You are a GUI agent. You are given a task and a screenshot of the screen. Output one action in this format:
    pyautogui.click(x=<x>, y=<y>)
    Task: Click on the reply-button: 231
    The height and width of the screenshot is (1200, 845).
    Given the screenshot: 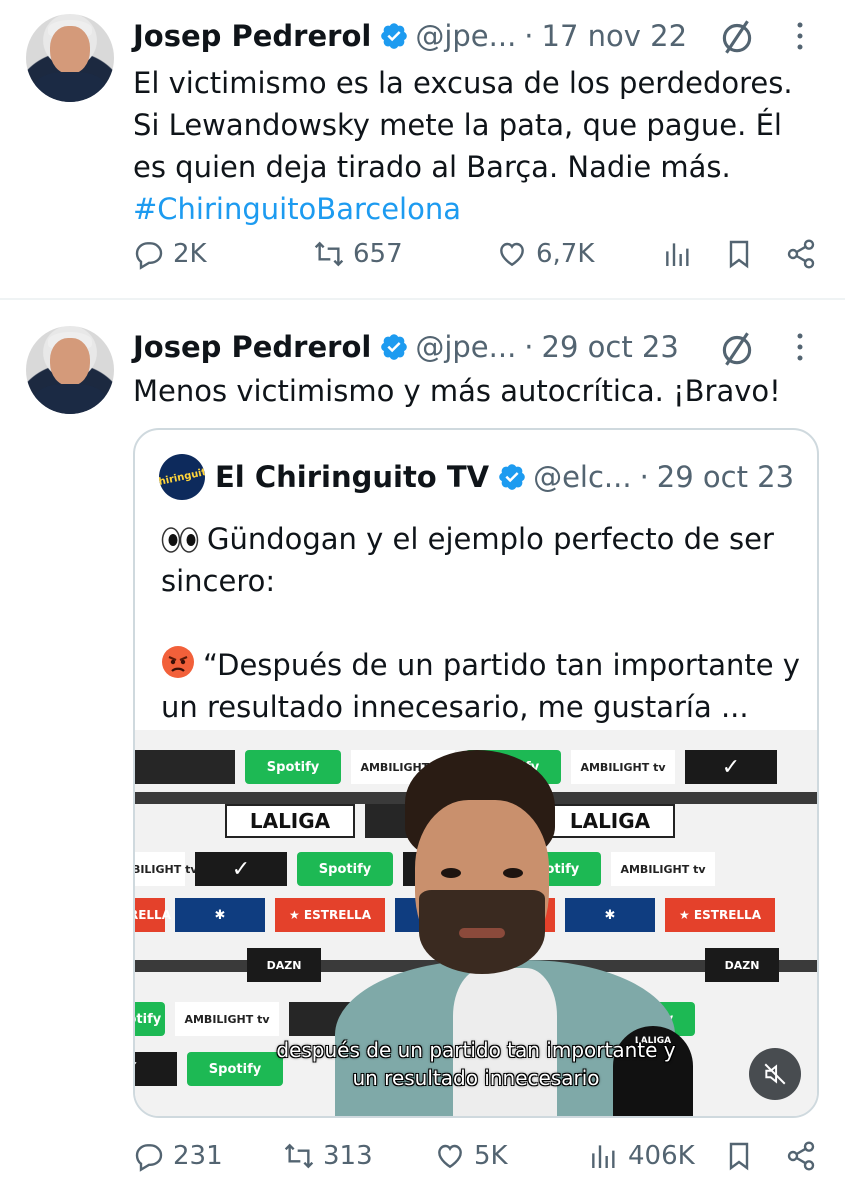 What is the action you would take?
    pyautogui.click(x=178, y=1156)
    